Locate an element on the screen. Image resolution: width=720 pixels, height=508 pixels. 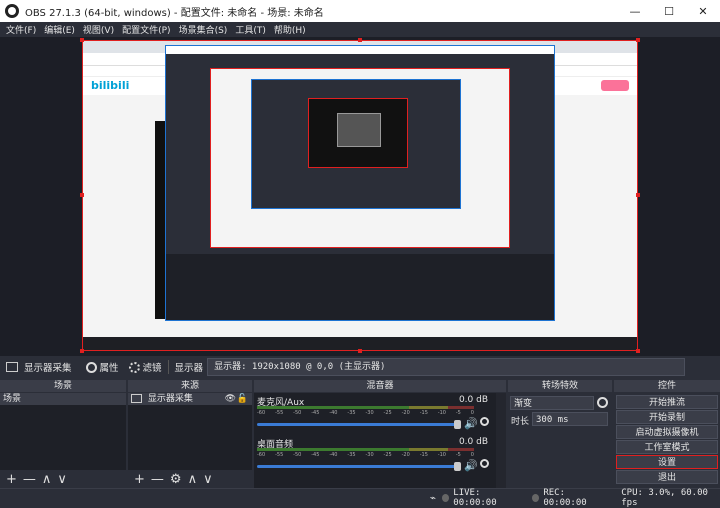
properties-button: 属性 is located at coordinates (102, 367).